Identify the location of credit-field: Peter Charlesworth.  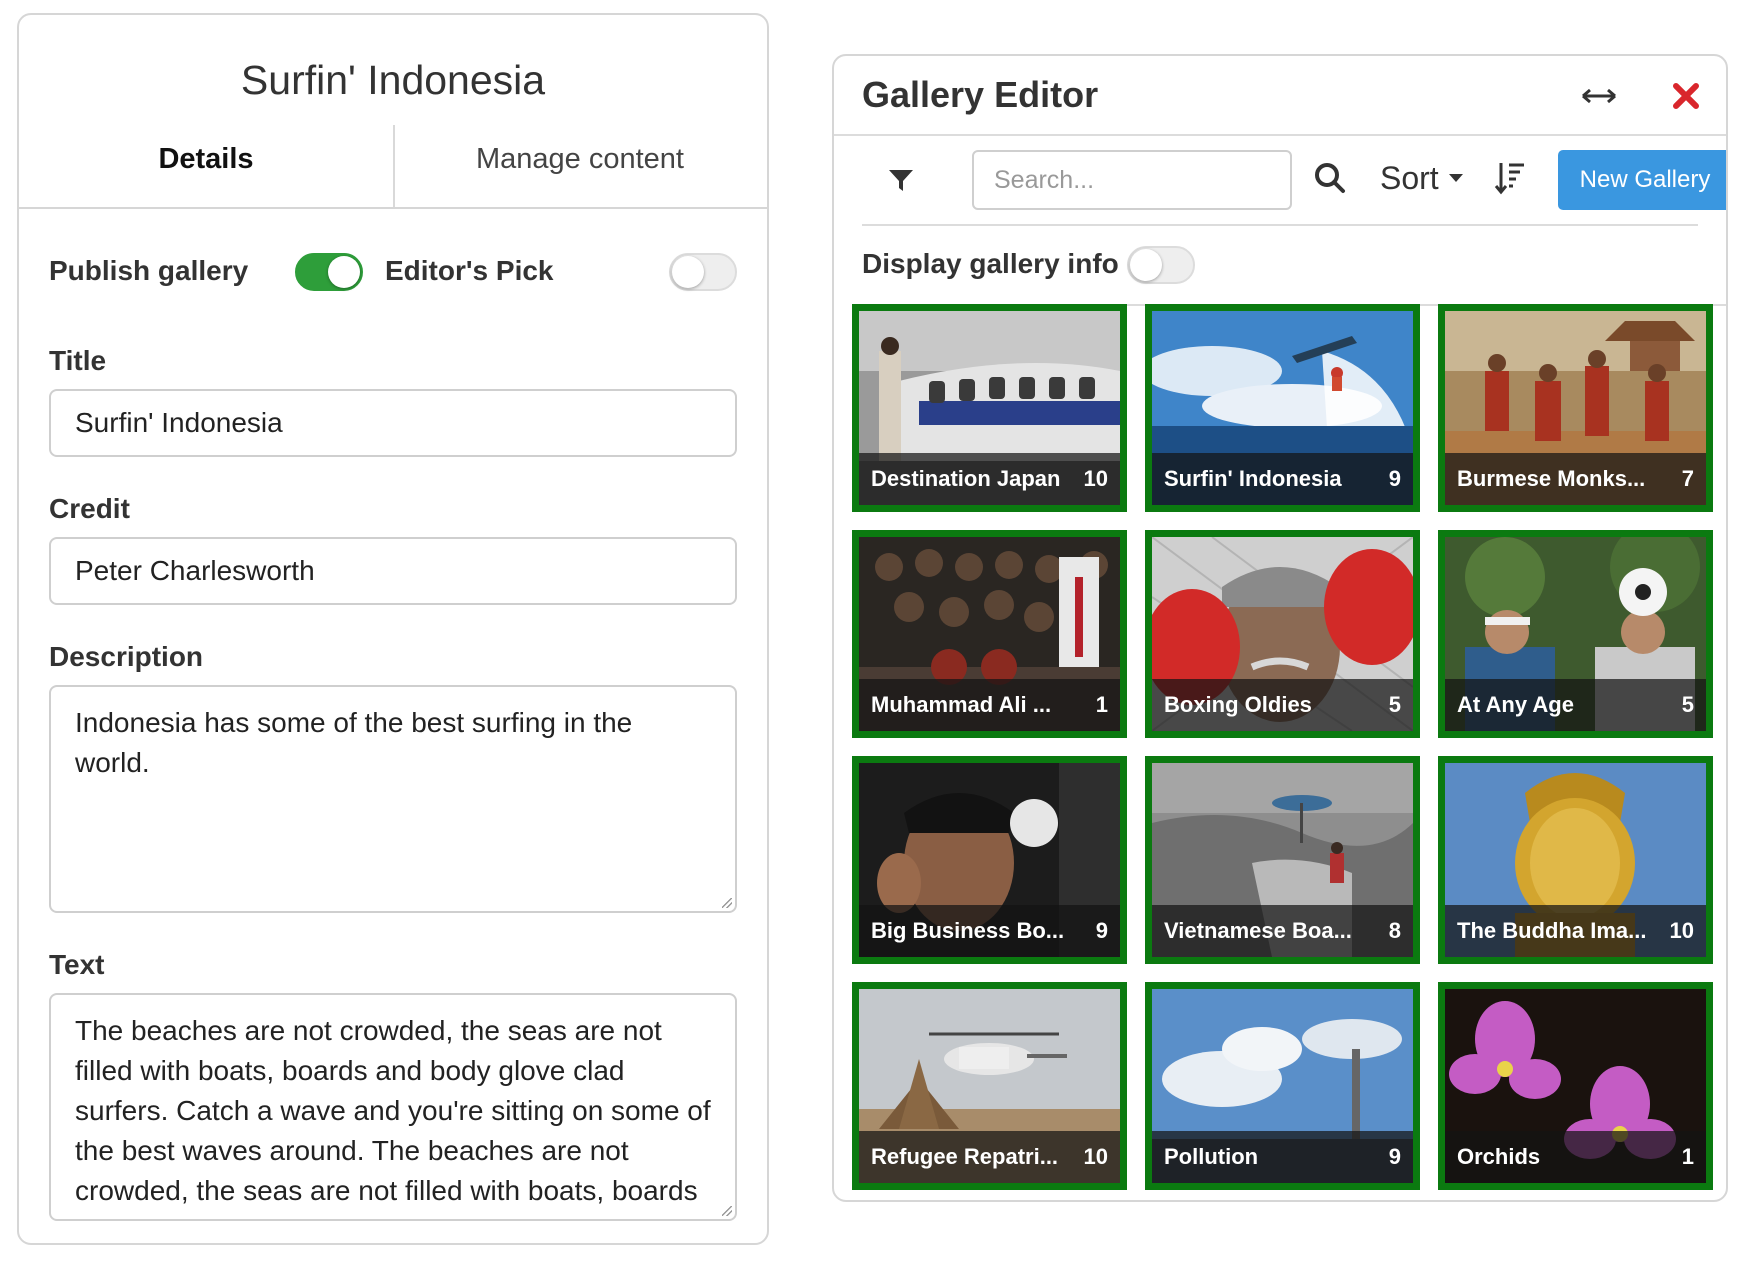
(393, 571).